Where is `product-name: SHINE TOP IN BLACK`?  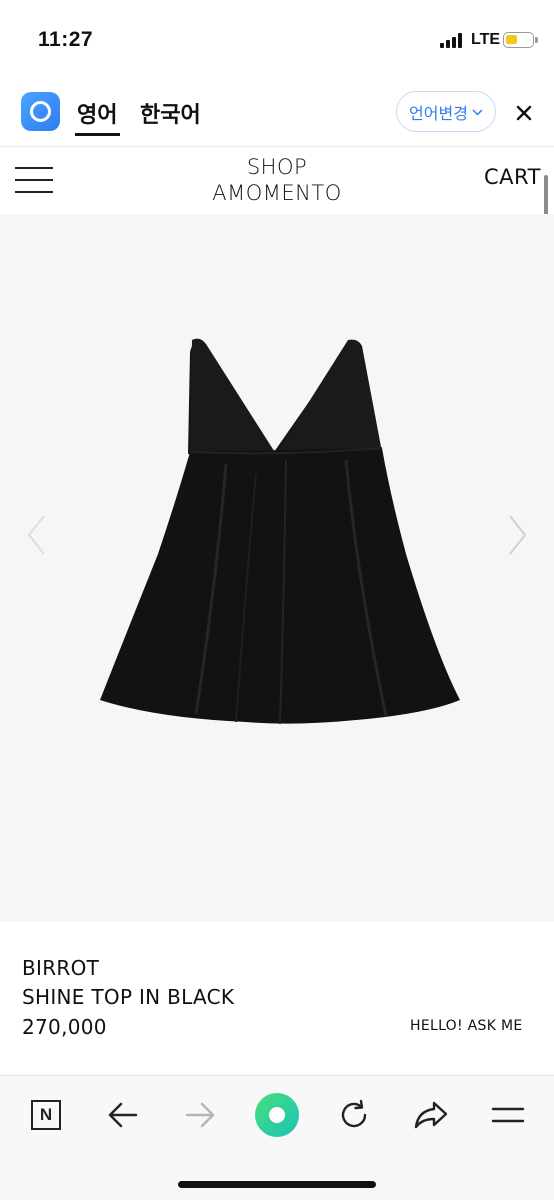 product-name: SHINE TOP IN BLACK is located at coordinates (128, 997).